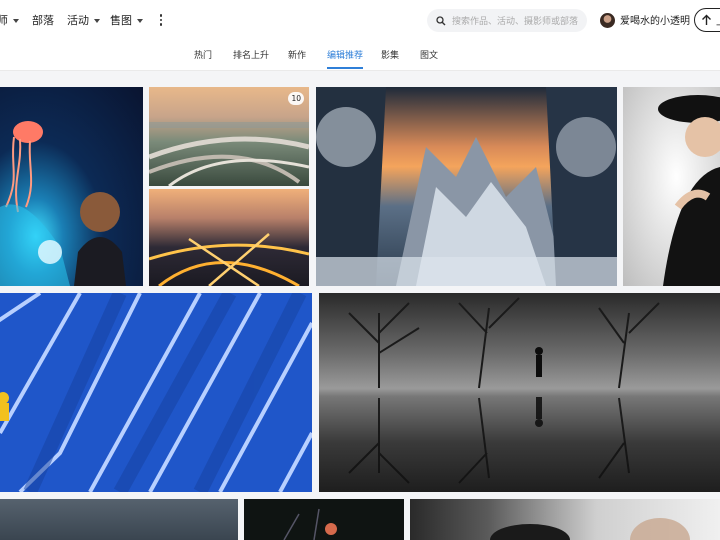  What do you see at coordinates (9, 20) in the screenshot?
I see `nav-item-photographers: 师` at bounding box center [9, 20].